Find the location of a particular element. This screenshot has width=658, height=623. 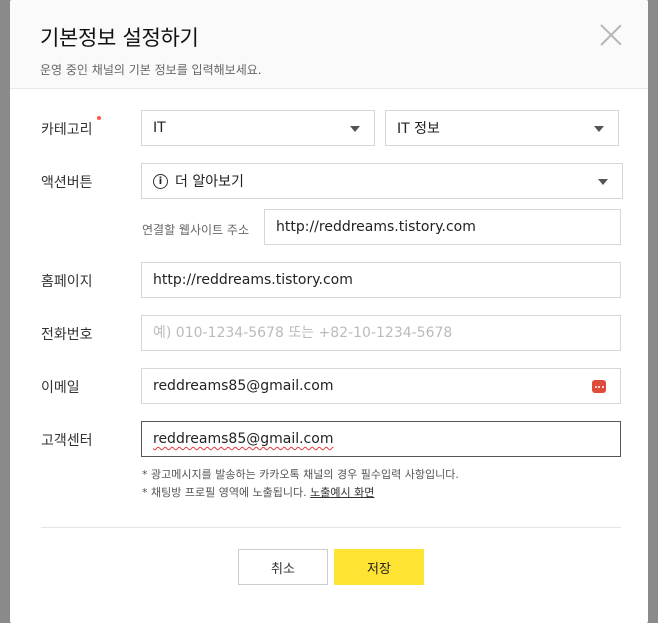

email-input is located at coordinates (381, 386).